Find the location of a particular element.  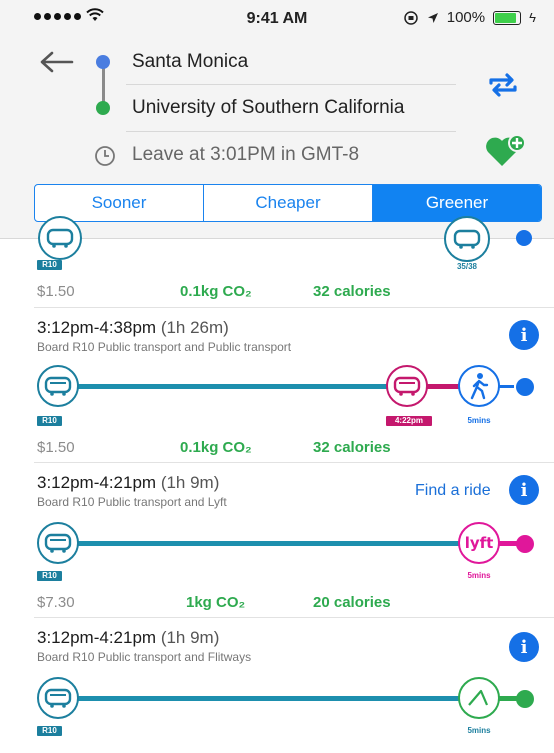

battery-percent: 100% is located at coordinates (466, 17).